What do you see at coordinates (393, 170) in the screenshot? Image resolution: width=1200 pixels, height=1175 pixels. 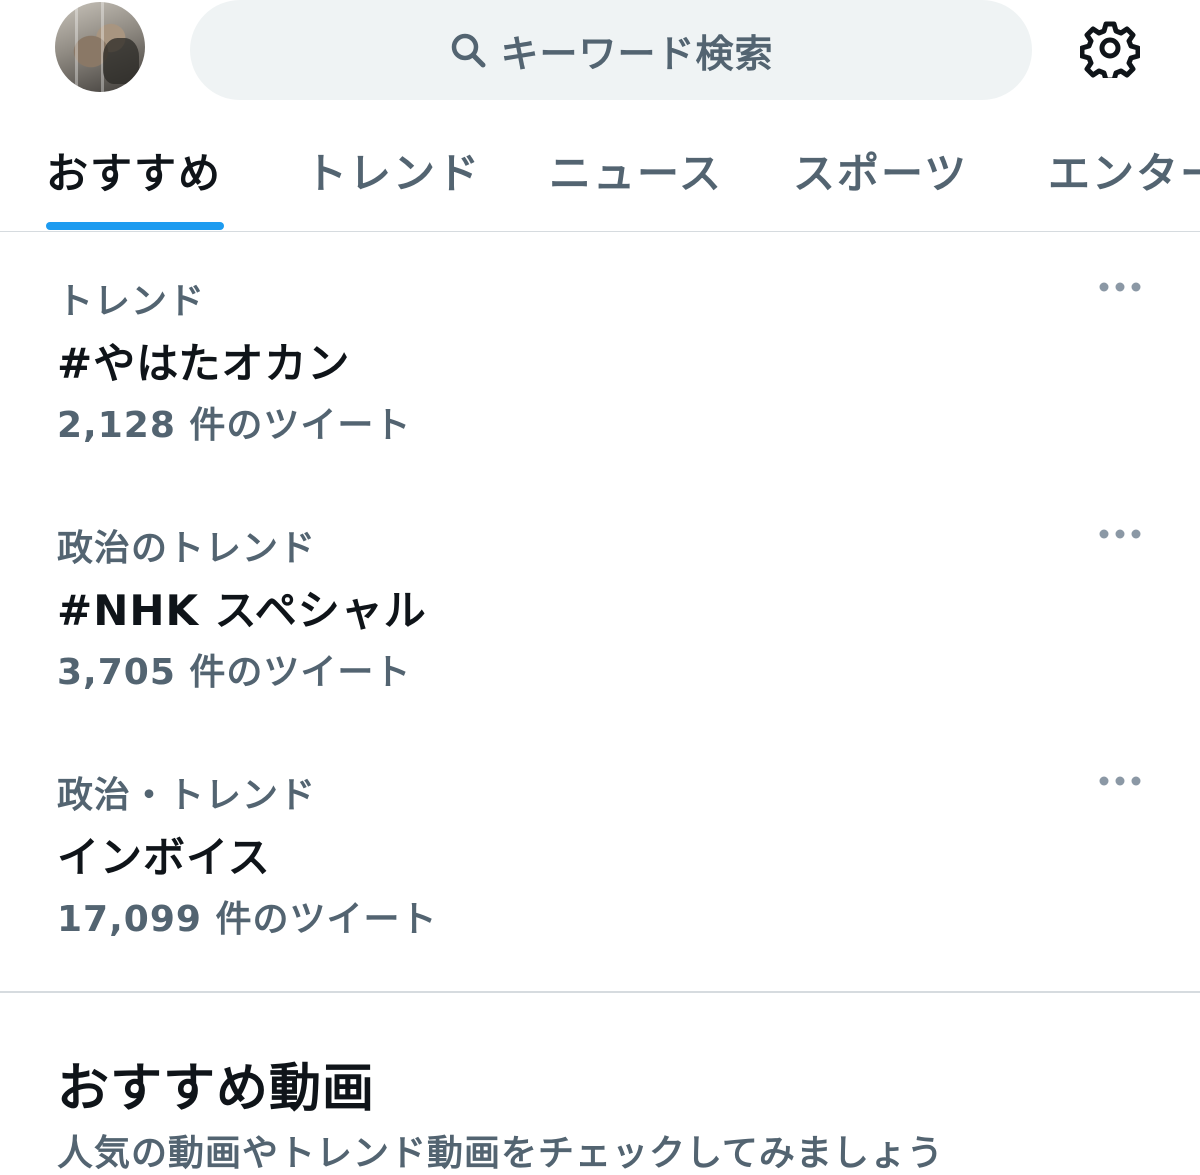 I see `tab-trending: トレンド` at bounding box center [393, 170].